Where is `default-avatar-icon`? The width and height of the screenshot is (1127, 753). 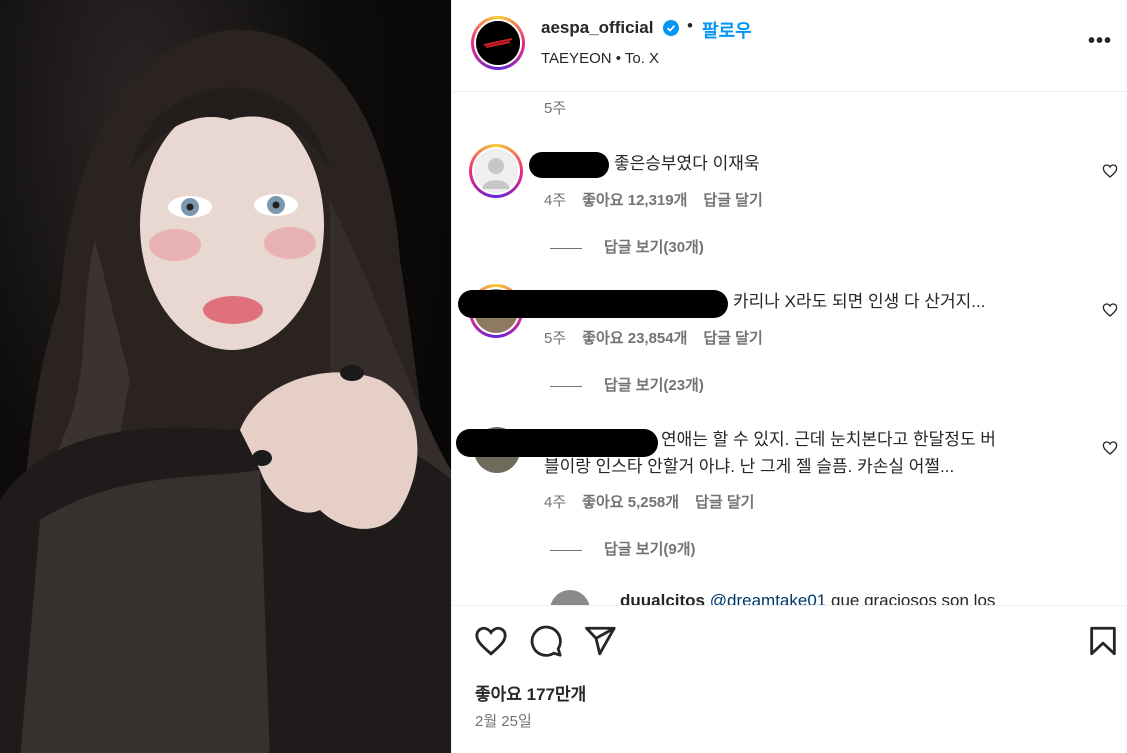 default-avatar-icon is located at coordinates (496, 171).